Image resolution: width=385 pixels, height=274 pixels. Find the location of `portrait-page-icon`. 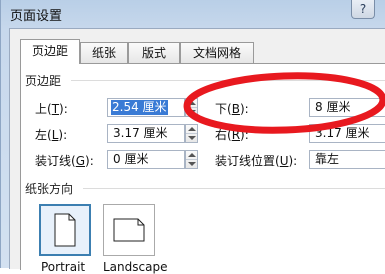

portrait-page-icon is located at coordinates (65, 230).